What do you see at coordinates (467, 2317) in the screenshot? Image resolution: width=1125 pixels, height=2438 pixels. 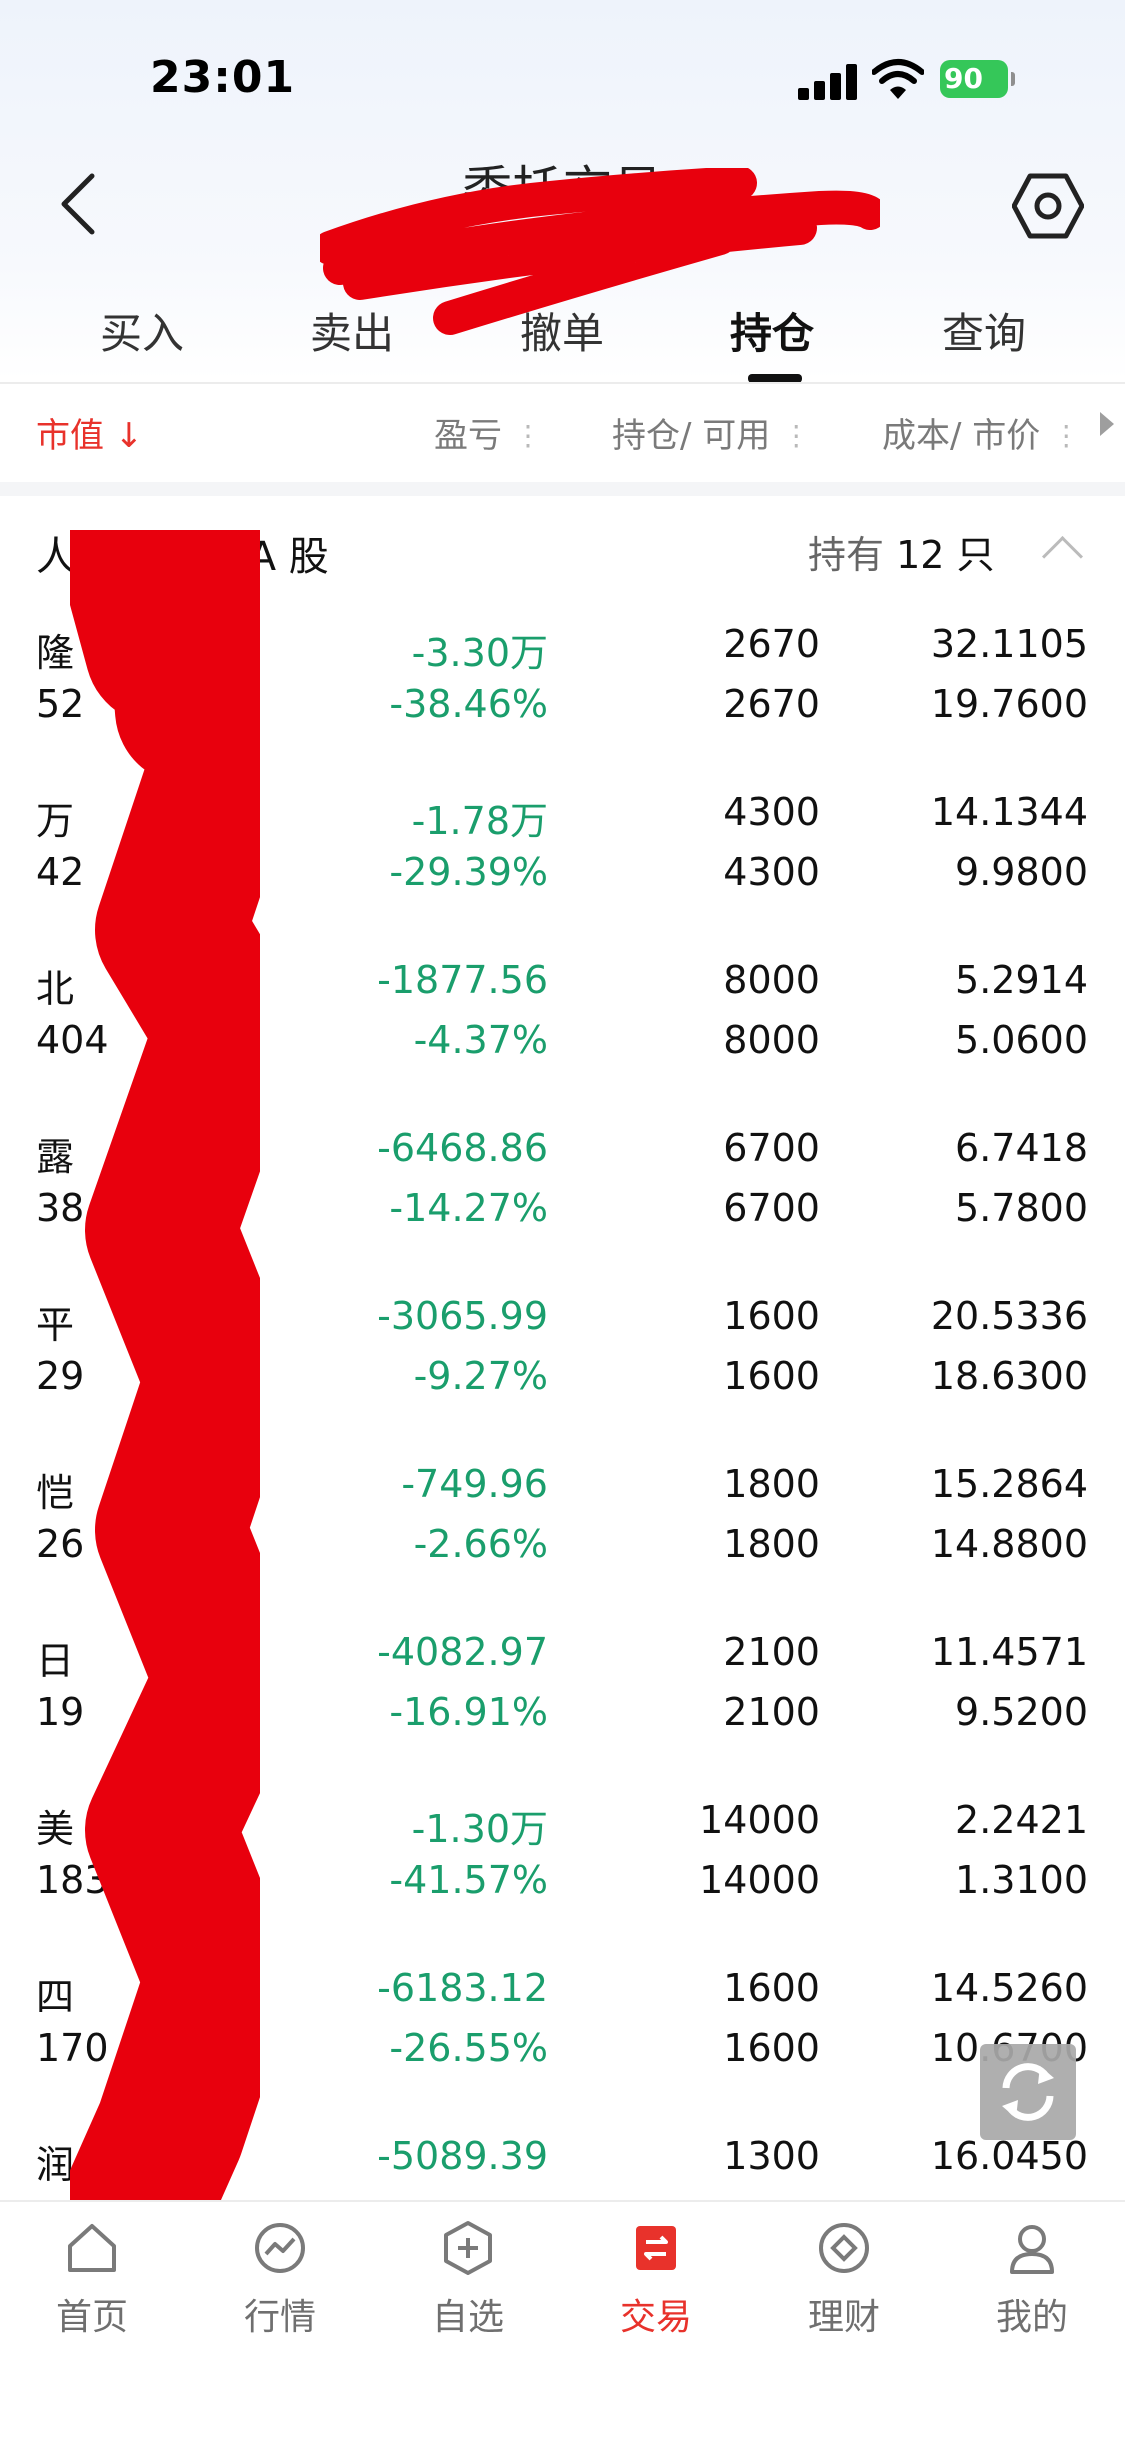 I see `nav-watchlist-label: 自选` at bounding box center [467, 2317].